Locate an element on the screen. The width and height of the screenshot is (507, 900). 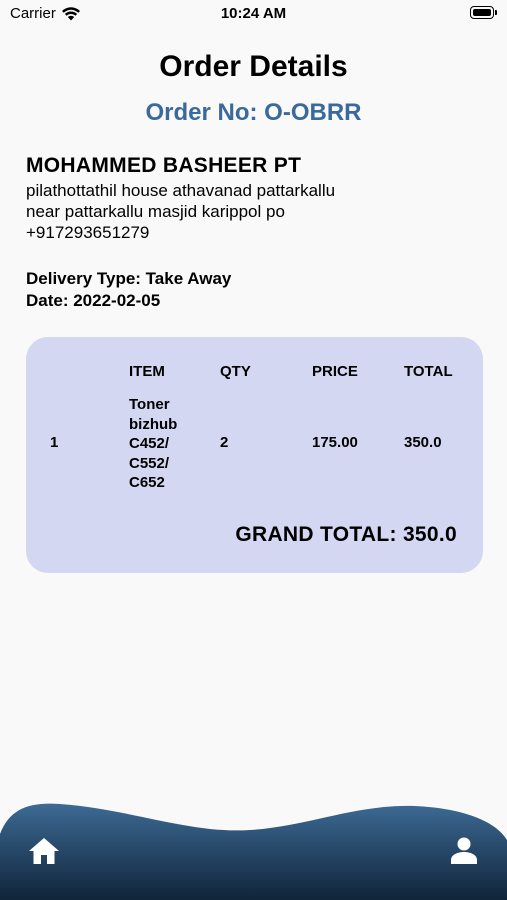
item-name-line: Toner is located at coordinates (149, 404).